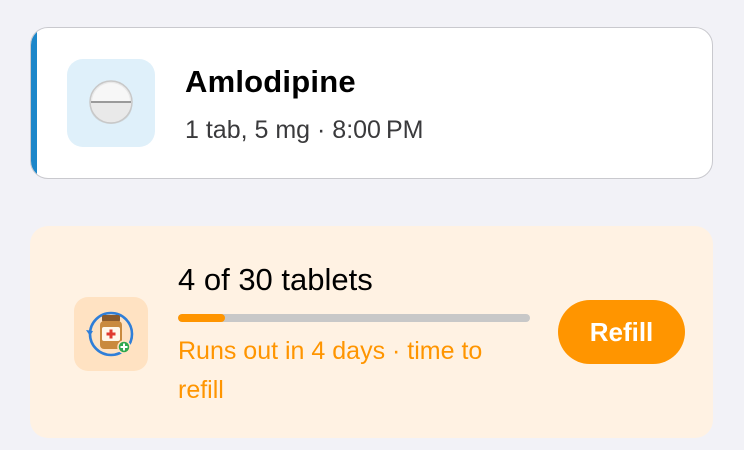 The image size is (744, 450). I want to click on pill-bottle-icon-tile, so click(111, 334).